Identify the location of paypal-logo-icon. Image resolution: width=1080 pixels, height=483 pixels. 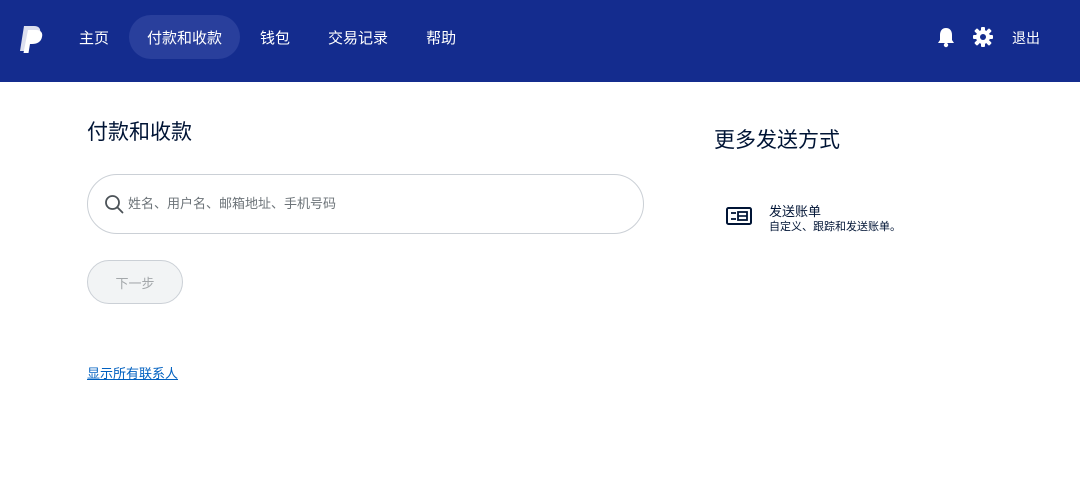
(31, 39).